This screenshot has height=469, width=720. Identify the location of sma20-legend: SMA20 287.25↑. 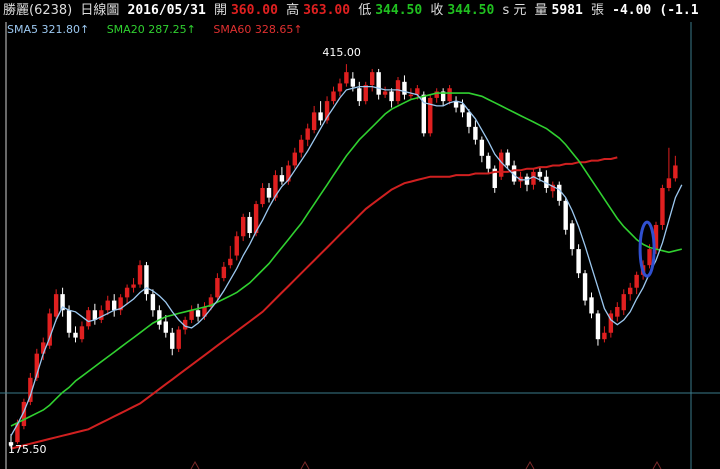
(151, 29).